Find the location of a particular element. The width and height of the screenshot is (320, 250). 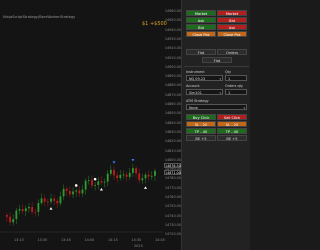

y-tick-label: 14770.00 is located at coordinates (172, 187).